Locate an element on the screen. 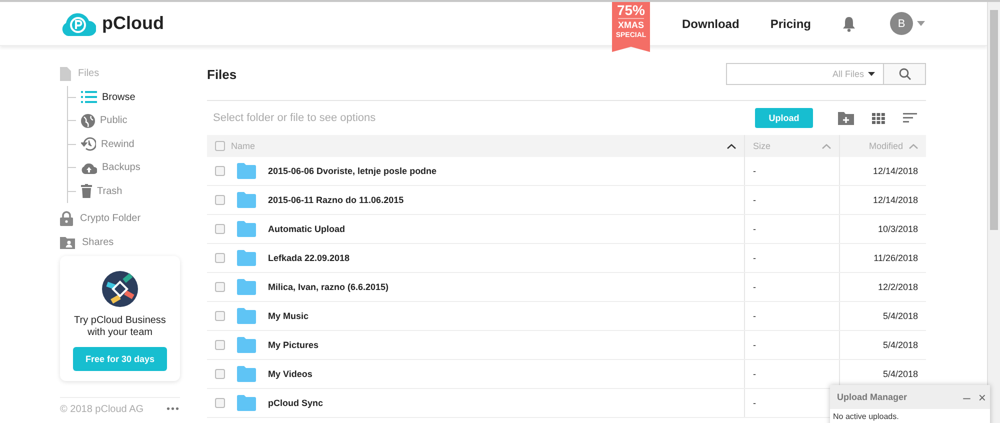 Image resolution: width=1000 pixels, height=423 pixels. sidebar-item: Browse is located at coordinates (124, 97).